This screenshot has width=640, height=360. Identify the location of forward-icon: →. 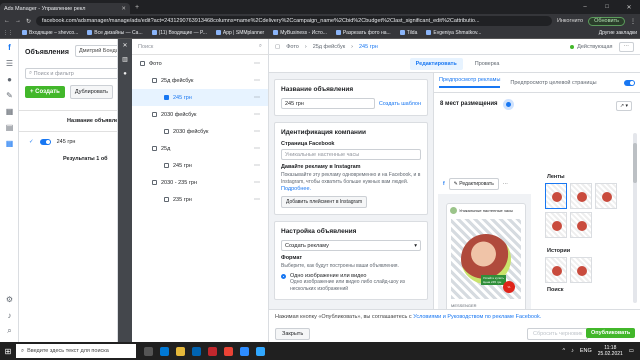
(18, 21).